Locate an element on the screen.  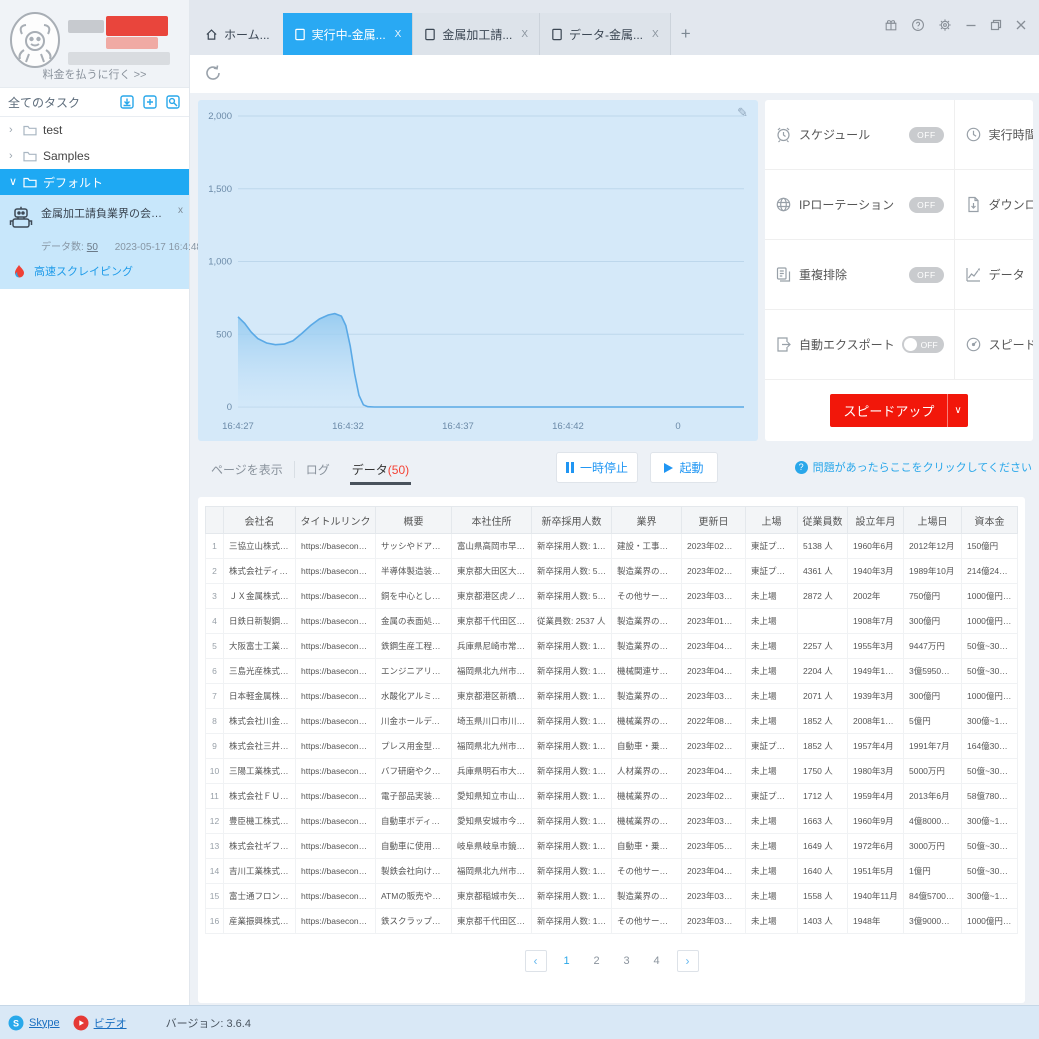
start-button: 起動 is located at coordinates (684, 467).